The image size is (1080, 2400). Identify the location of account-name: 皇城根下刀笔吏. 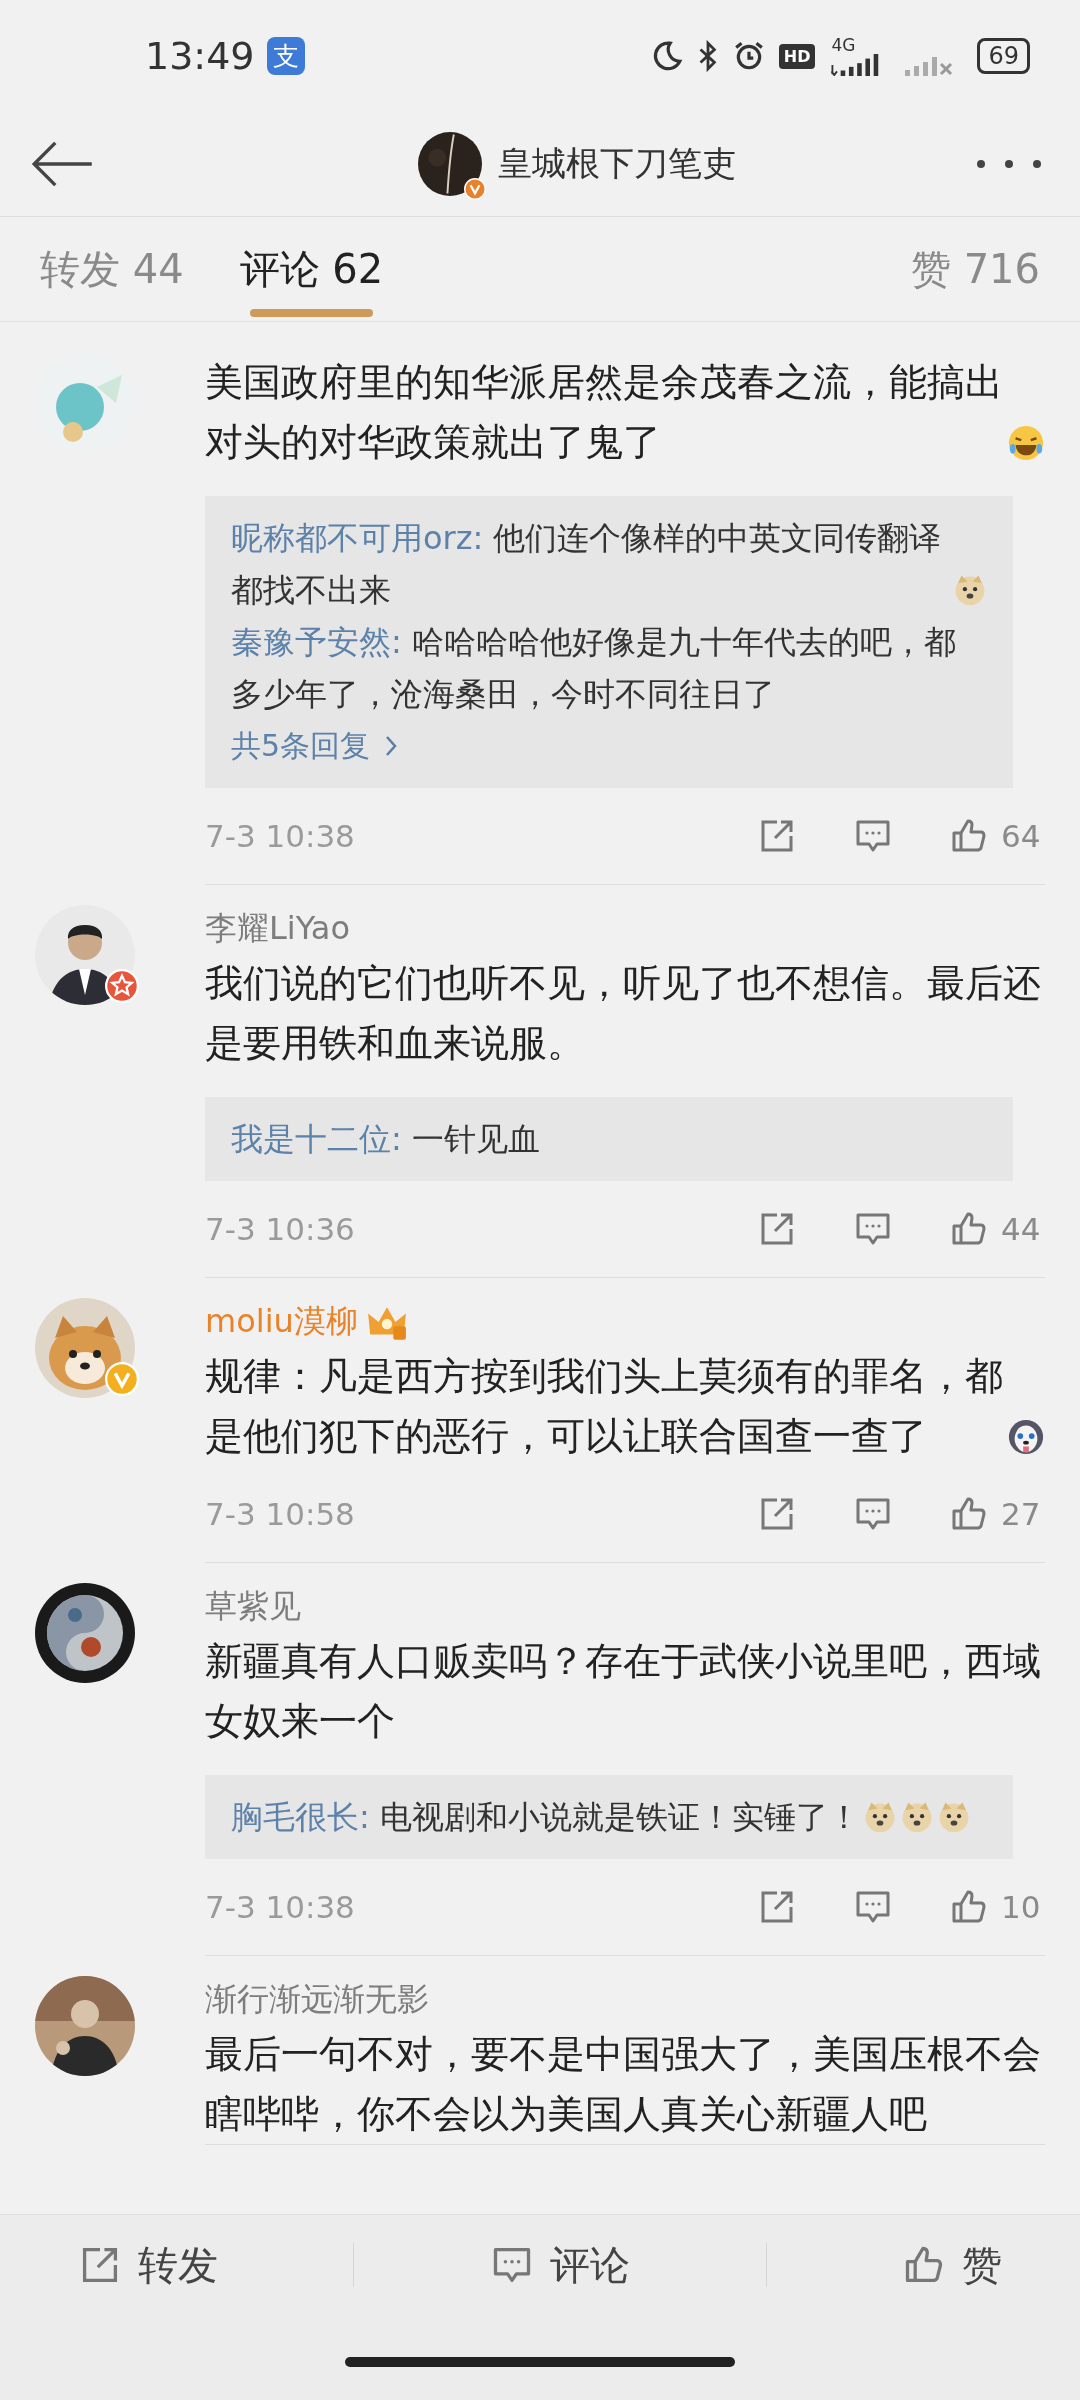
(617, 163).